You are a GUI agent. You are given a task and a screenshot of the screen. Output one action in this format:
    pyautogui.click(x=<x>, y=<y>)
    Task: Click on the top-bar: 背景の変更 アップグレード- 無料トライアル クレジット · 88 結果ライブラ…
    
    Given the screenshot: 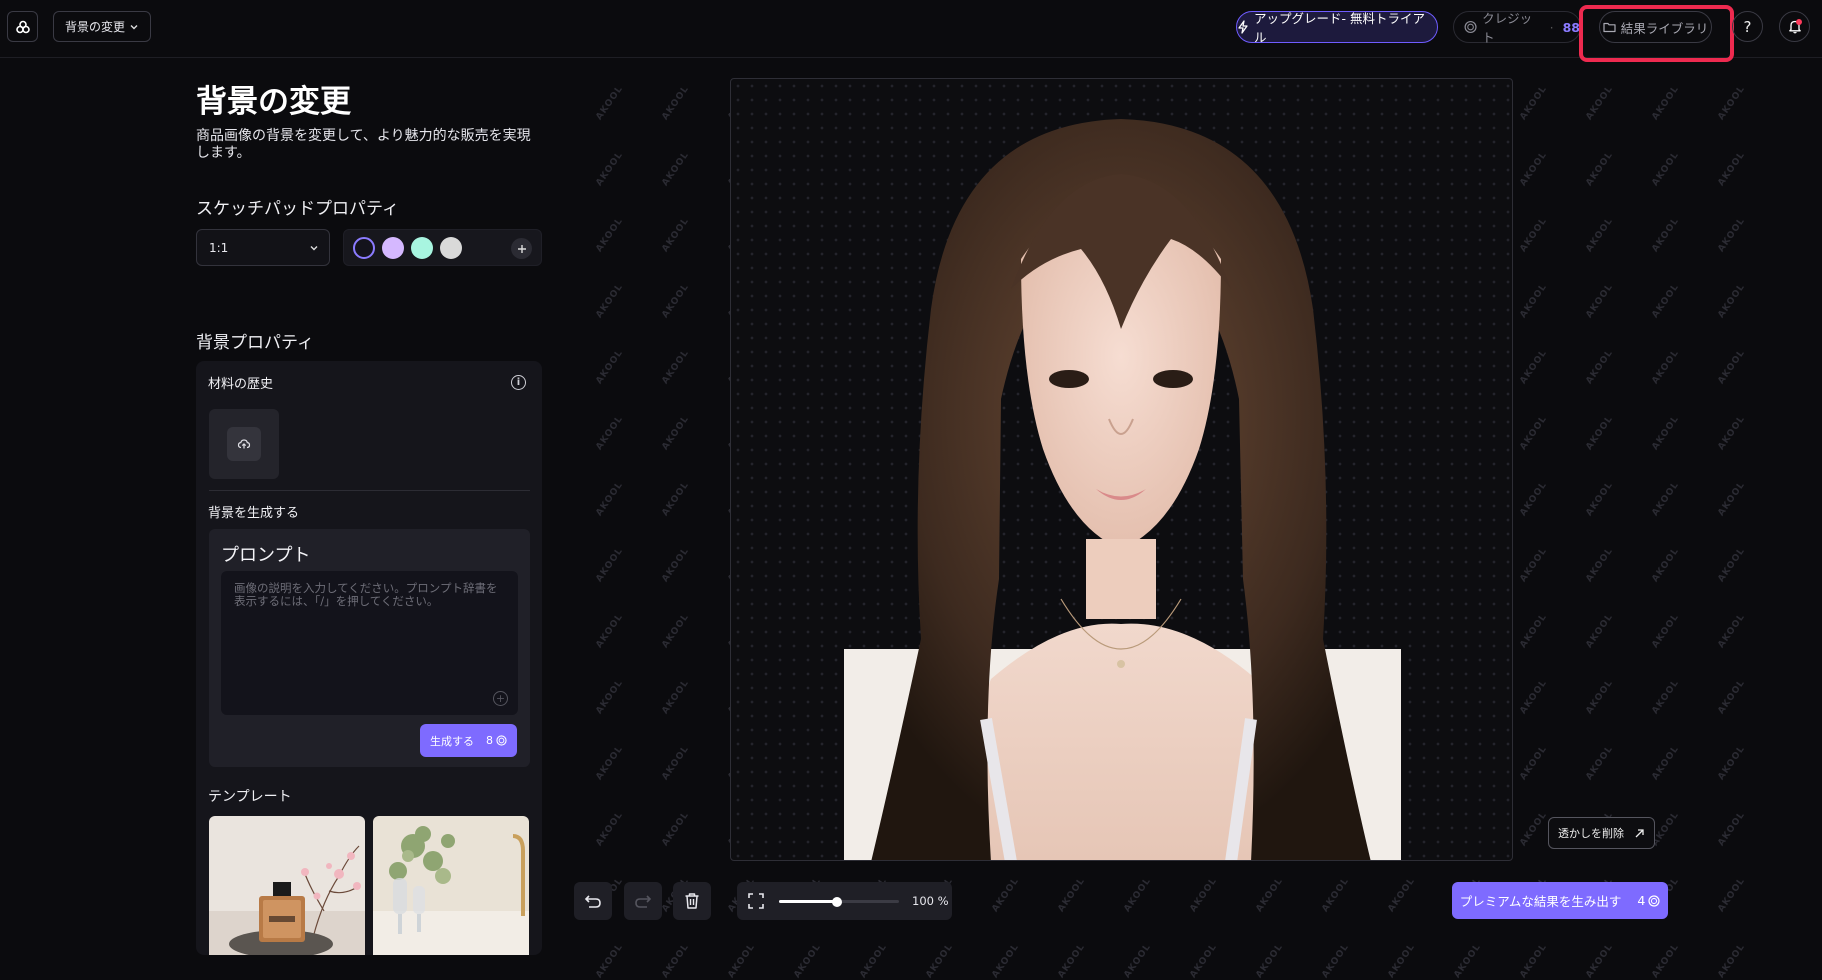 What is the action you would take?
    pyautogui.click(x=911, y=31)
    